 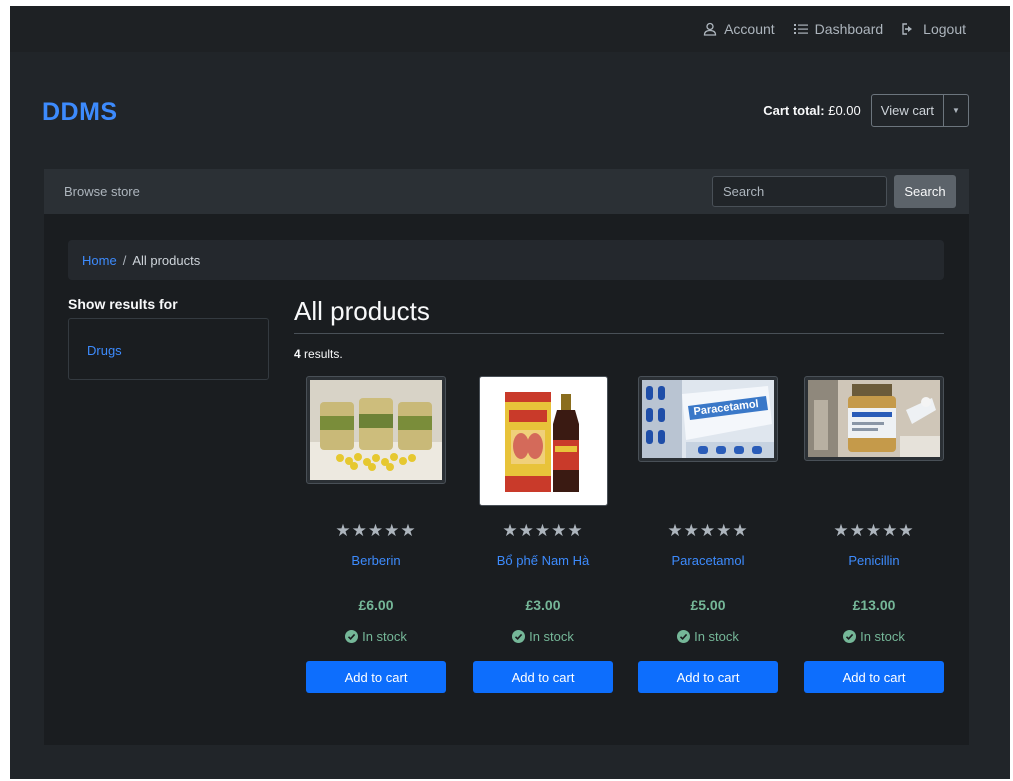 I want to click on top-navbar: Account Dashboard Logout, so click(x=510, y=29).